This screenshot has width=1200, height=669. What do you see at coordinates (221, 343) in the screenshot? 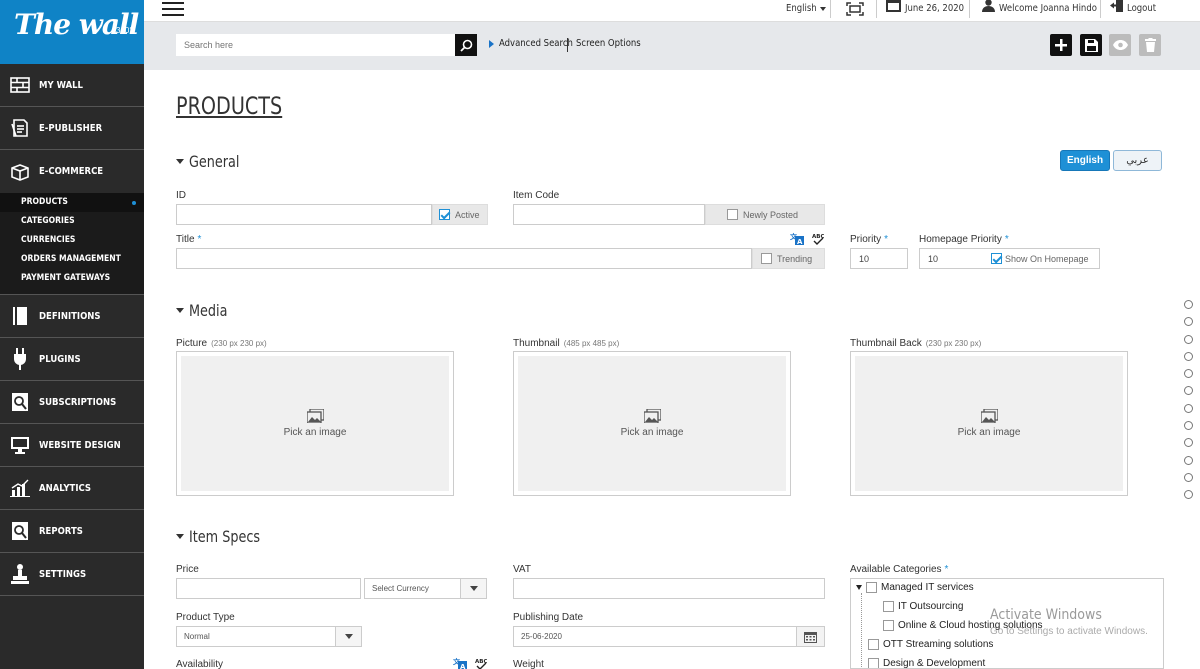
I see `picture-label: Picture (230 px 230 px)` at bounding box center [221, 343].